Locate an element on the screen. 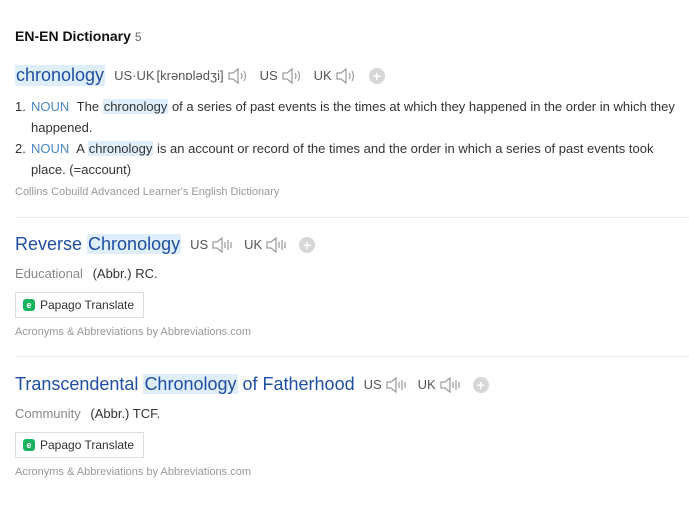 This screenshot has width=689, height=510. abbreviation-text: (Abbr.) TCF. is located at coordinates (125, 413).